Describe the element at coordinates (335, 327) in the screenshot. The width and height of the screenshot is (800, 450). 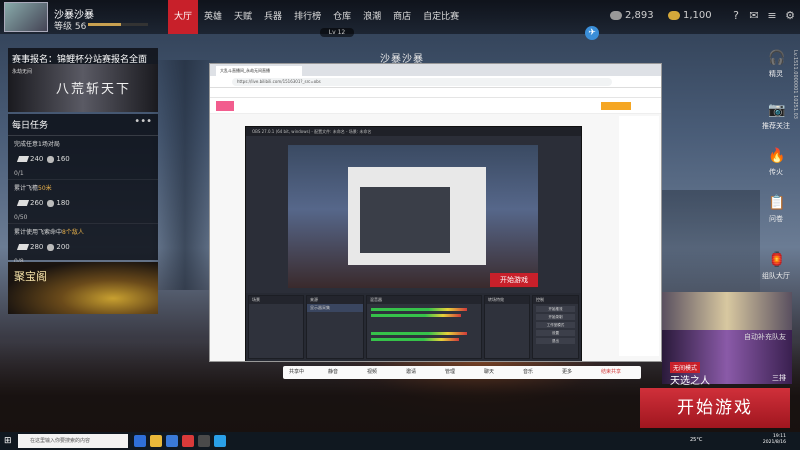
I see `sources-dock: 来源 显示器采集` at that location.